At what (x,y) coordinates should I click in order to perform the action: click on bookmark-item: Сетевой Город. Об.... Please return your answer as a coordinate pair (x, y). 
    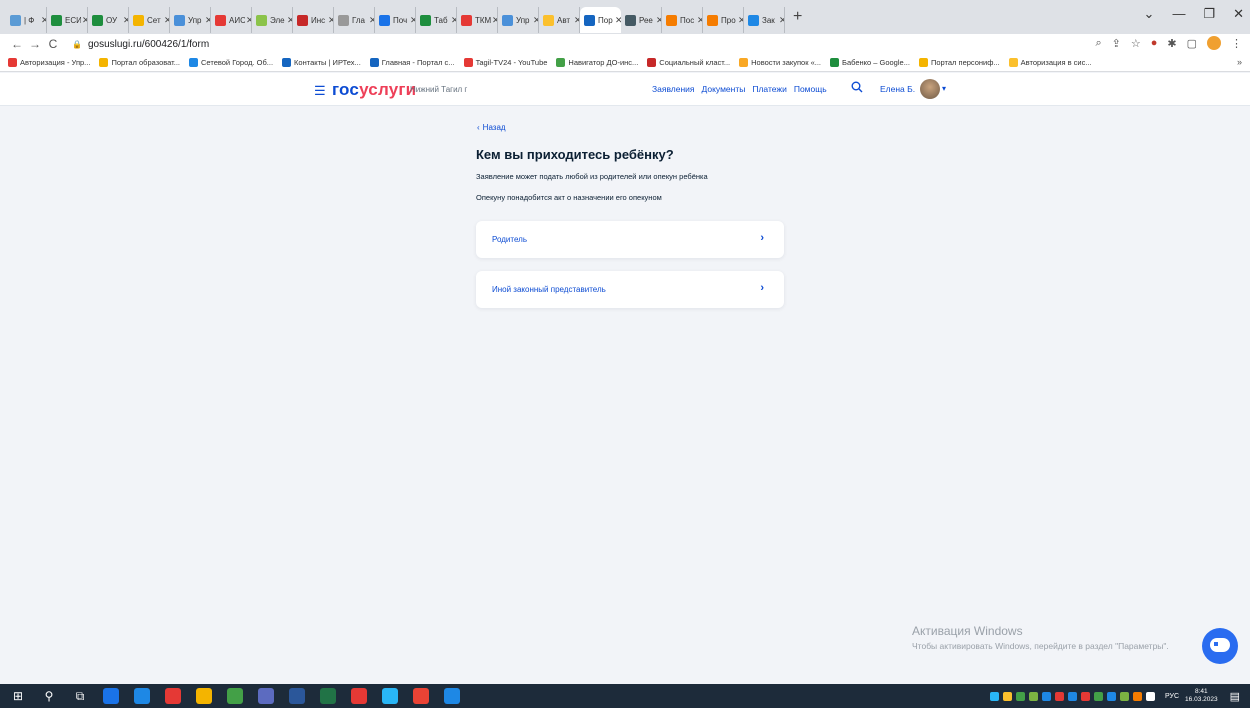
    Looking at the image, I should click on (231, 62).